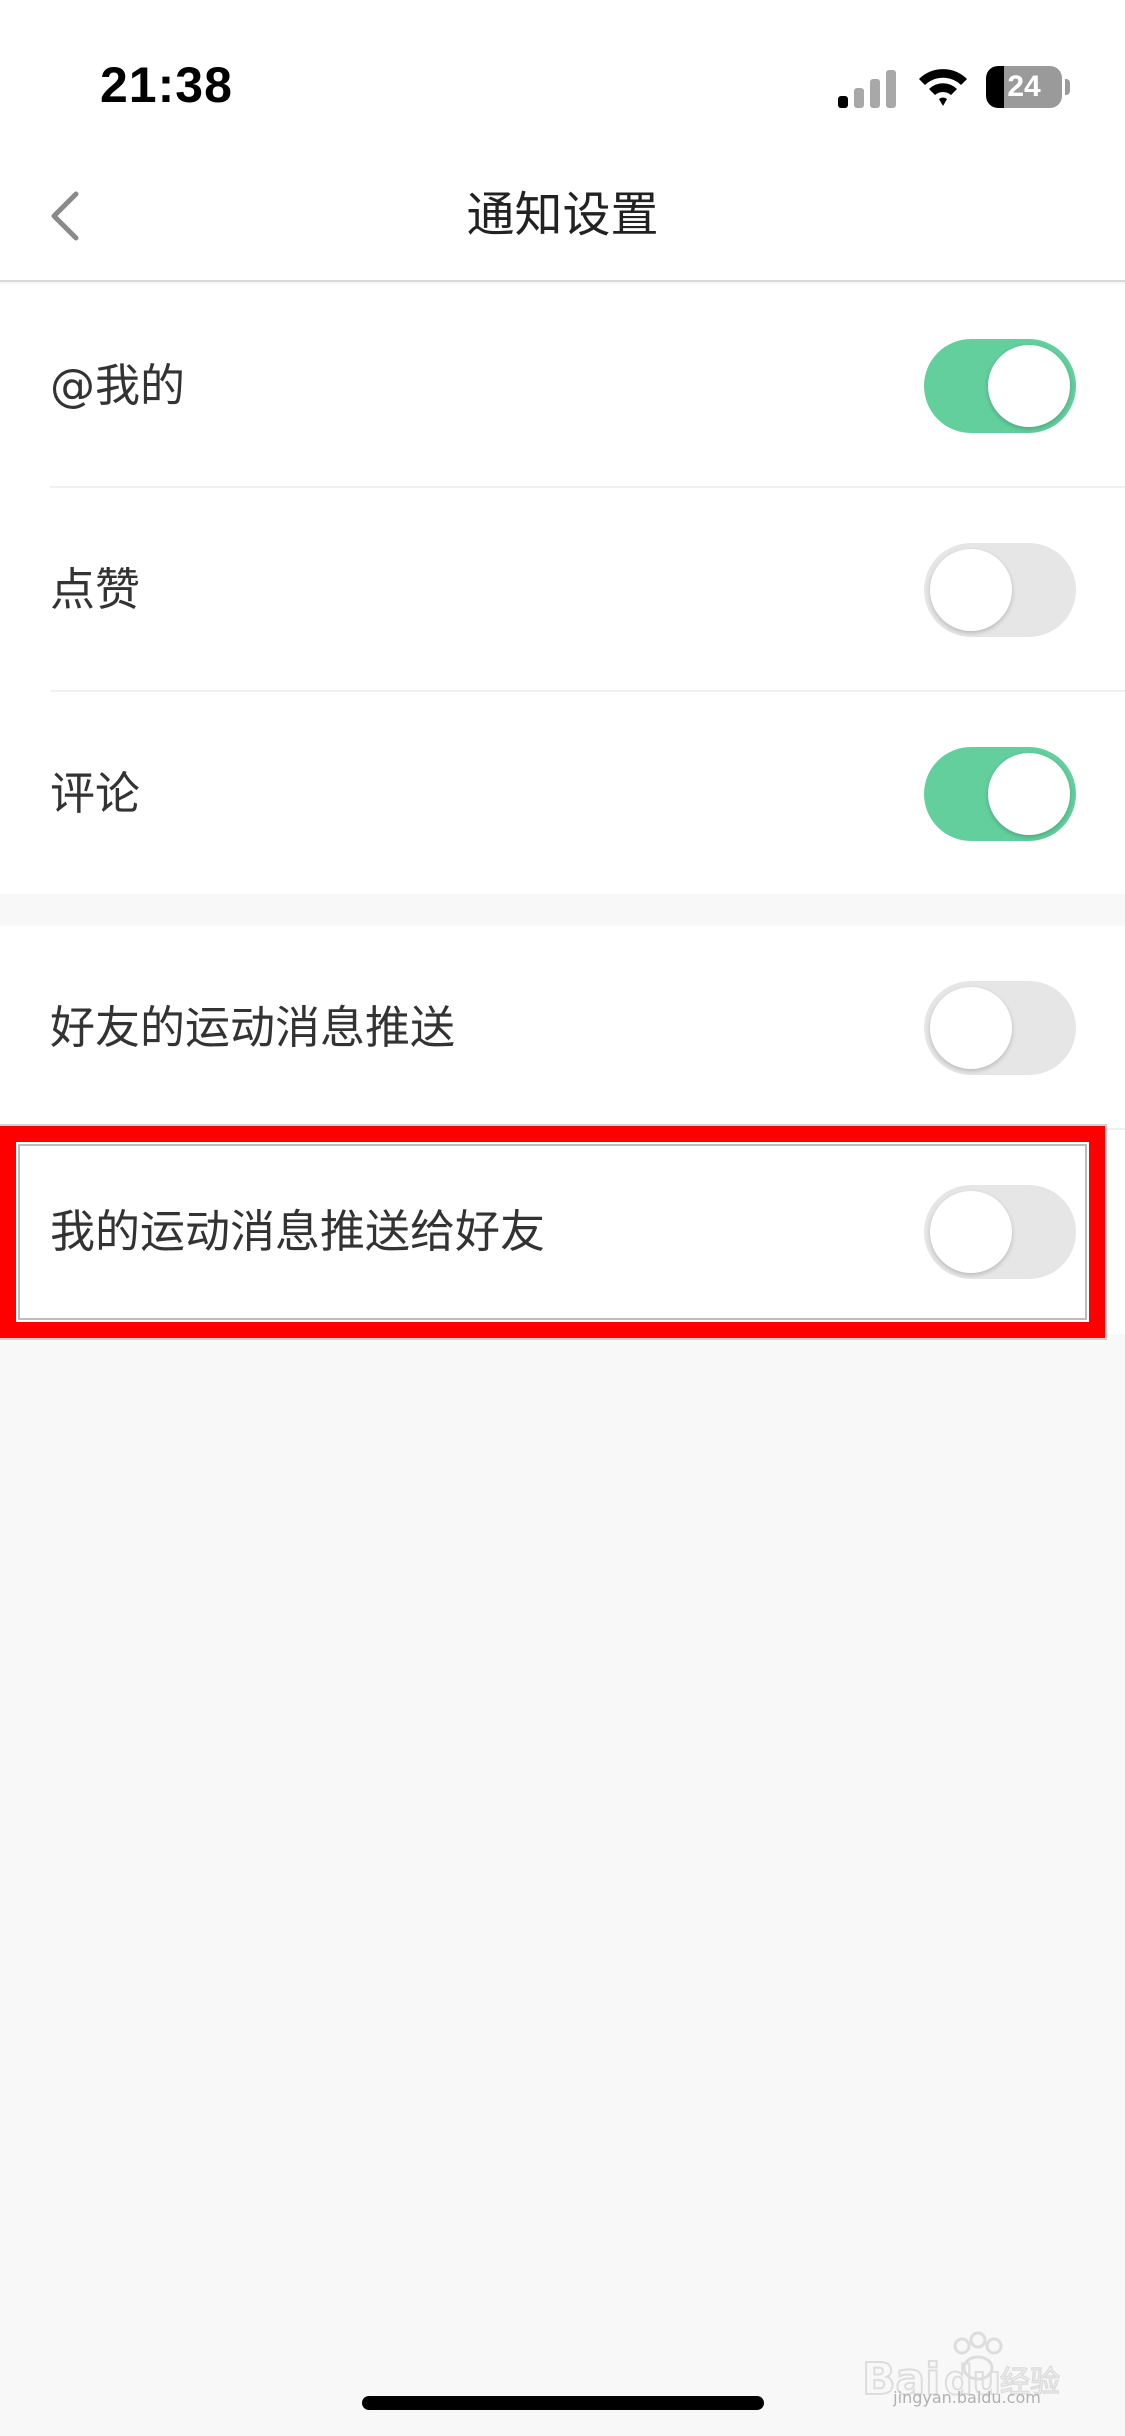 The height and width of the screenshot is (2436, 1125). What do you see at coordinates (1067, 87) in the screenshot?
I see `battery-cap` at bounding box center [1067, 87].